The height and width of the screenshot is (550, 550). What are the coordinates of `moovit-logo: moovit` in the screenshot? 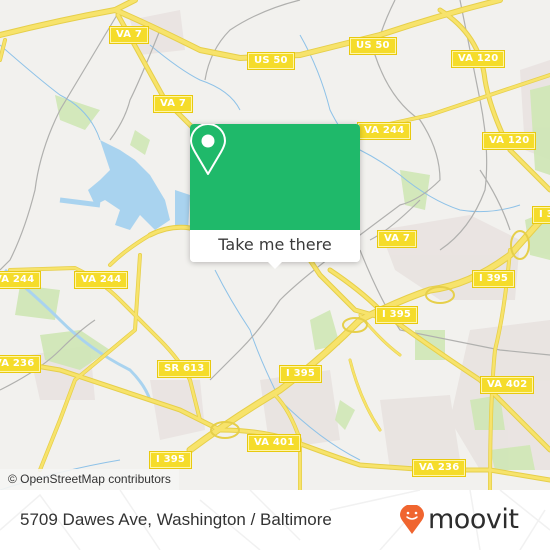 It's located at (470, 520).